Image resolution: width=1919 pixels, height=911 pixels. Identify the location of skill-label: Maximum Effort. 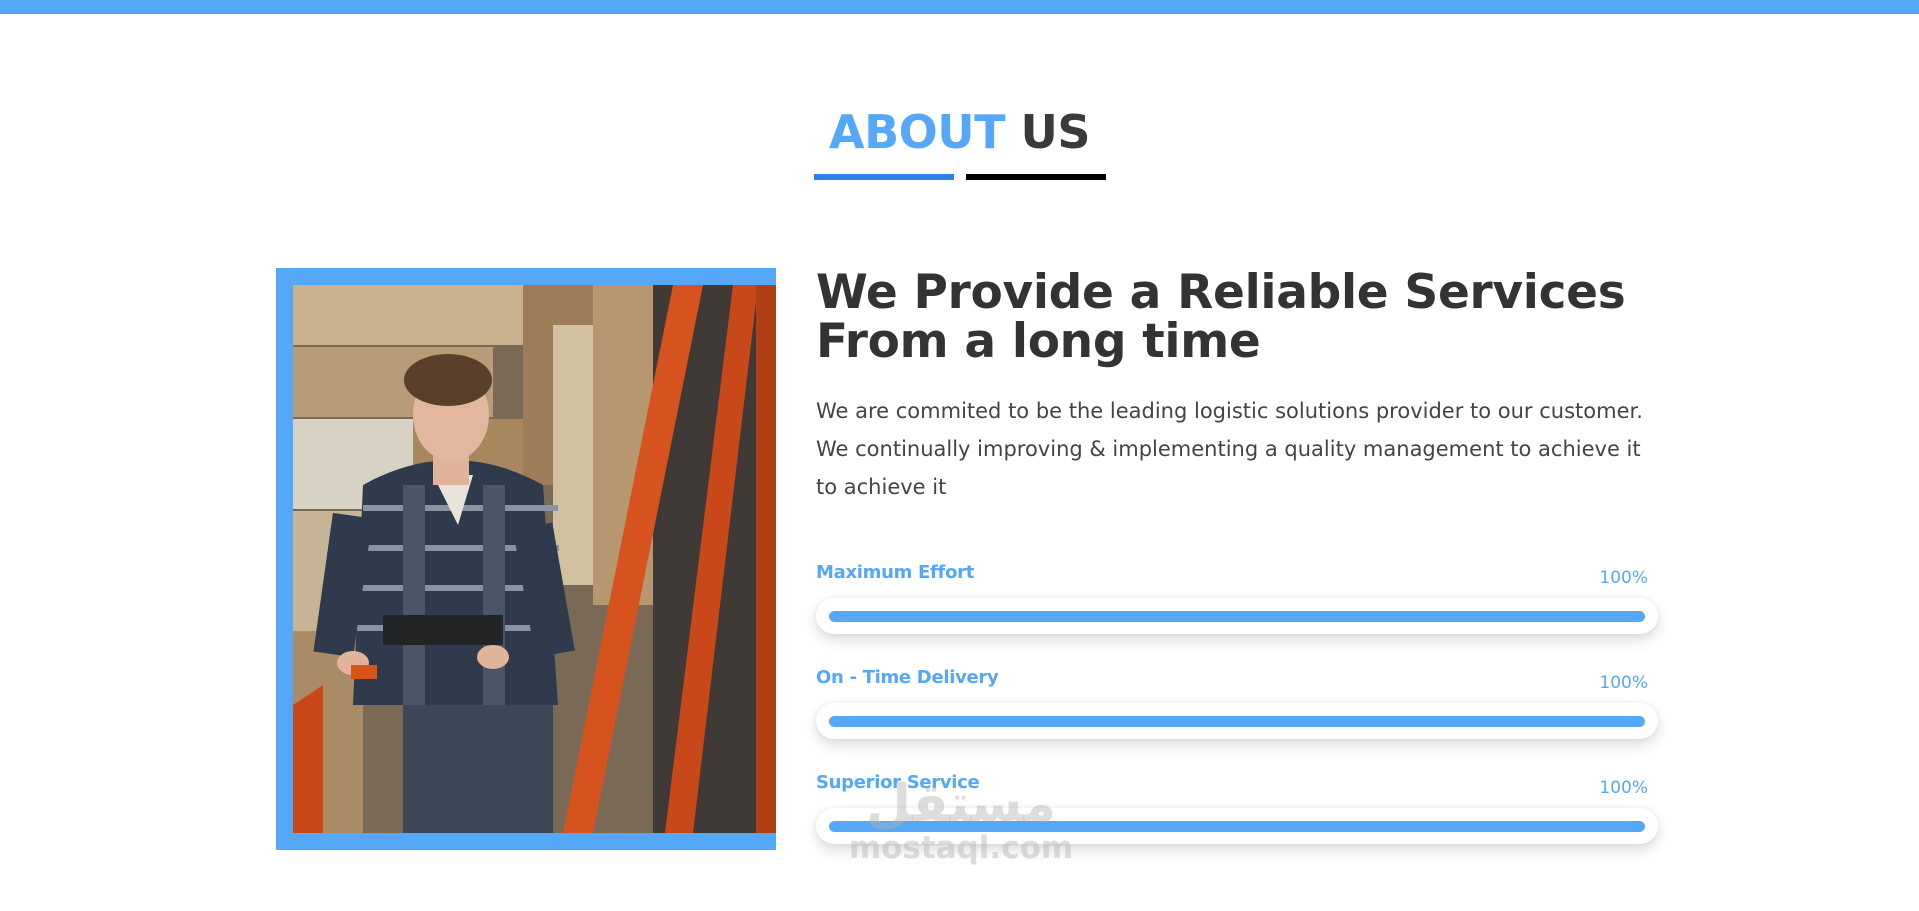
(895, 572).